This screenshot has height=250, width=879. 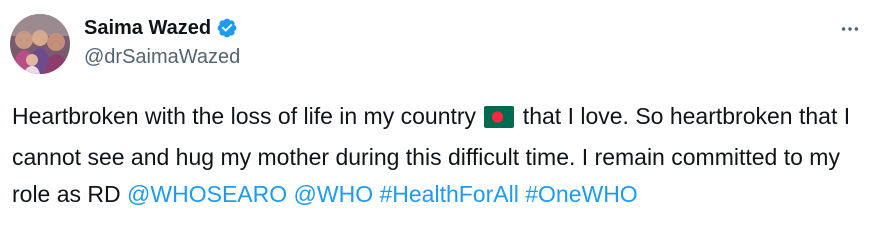 I want to click on avatar, so click(x=40, y=44).